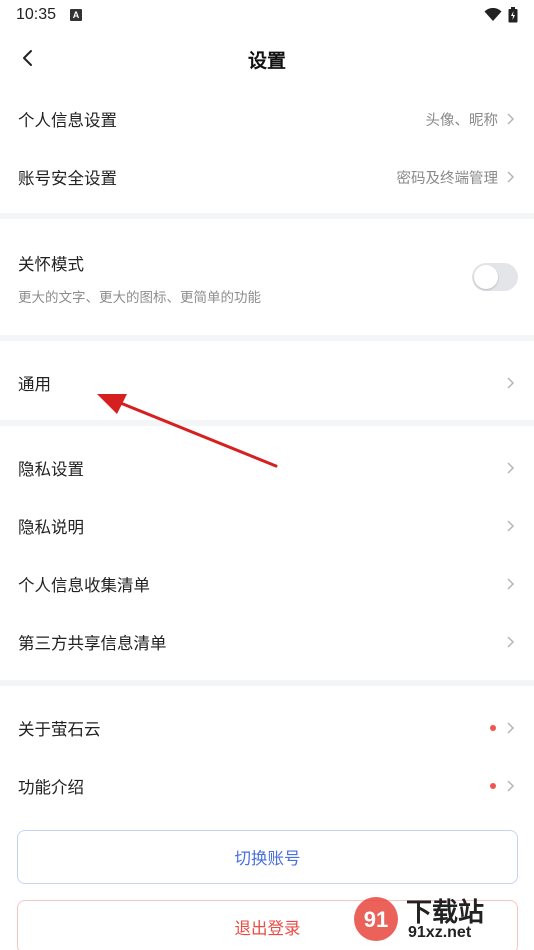  Describe the element at coordinates (447, 178) in the screenshot. I see `row-value: 密码及终端管理` at that location.